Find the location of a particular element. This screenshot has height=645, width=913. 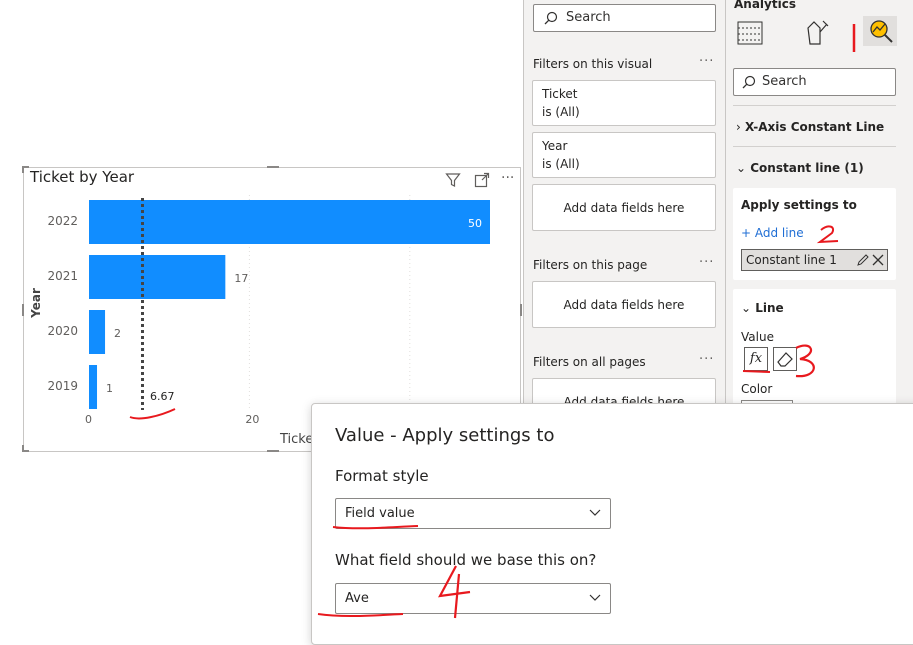

underline-field-value-mark is located at coordinates (375, 527).